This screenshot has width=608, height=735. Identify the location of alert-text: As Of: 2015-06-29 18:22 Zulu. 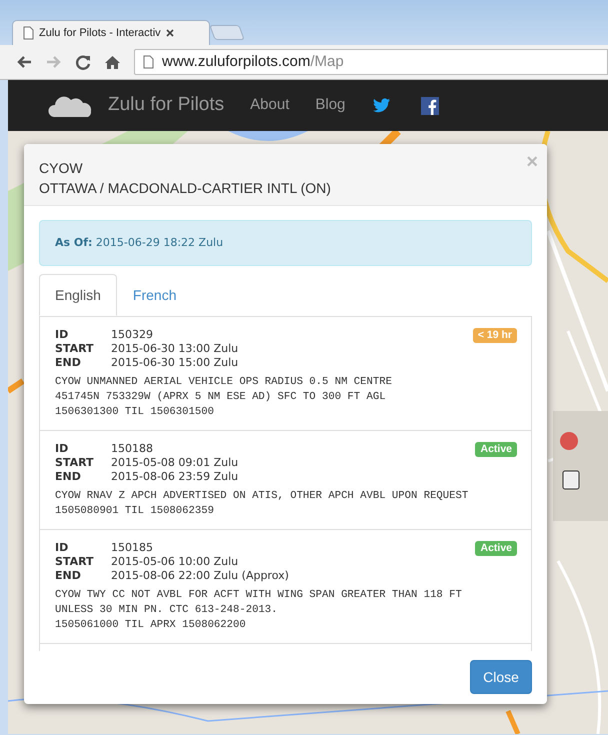
(139, 242).